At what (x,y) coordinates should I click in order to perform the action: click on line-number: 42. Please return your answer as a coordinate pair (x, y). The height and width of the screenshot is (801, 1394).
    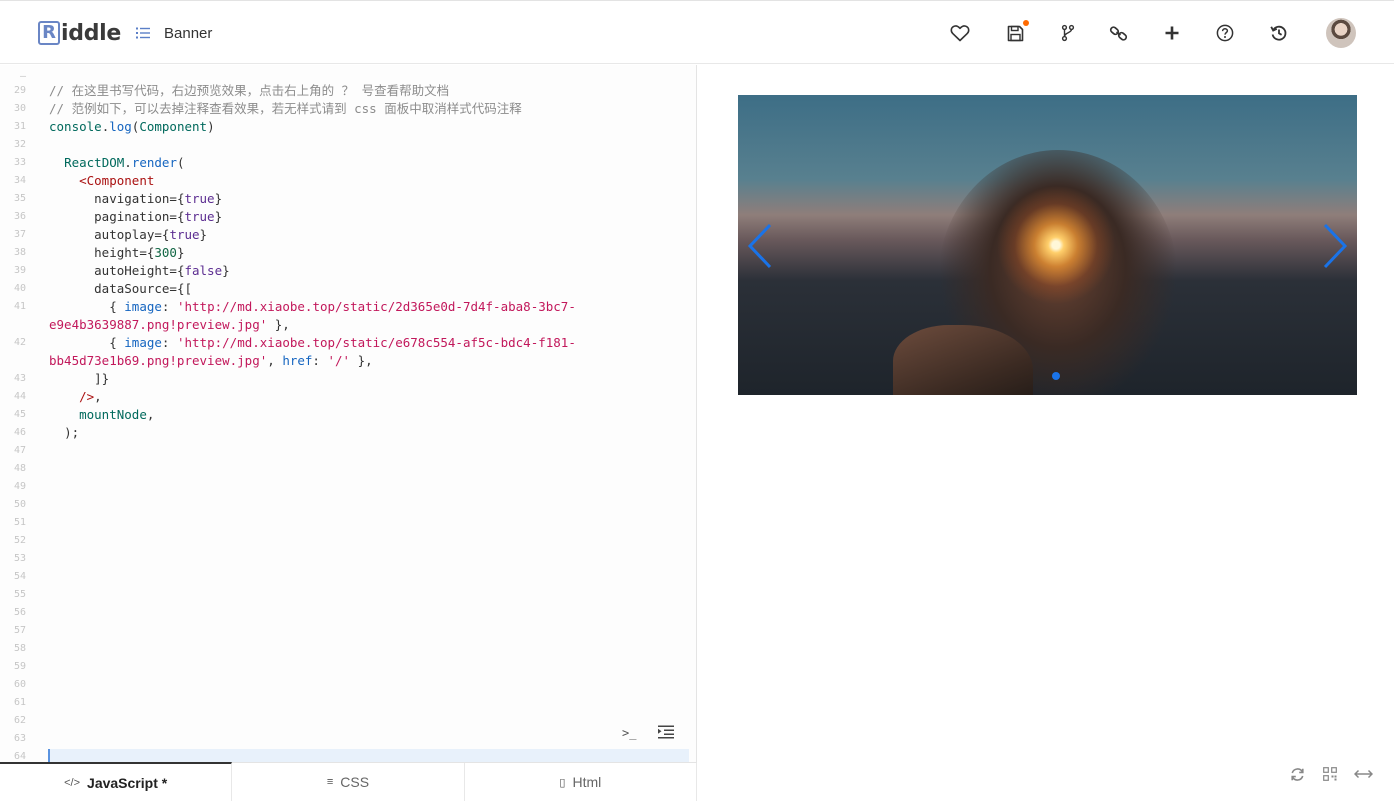
    Looking at the image, I should click on (19, 342).